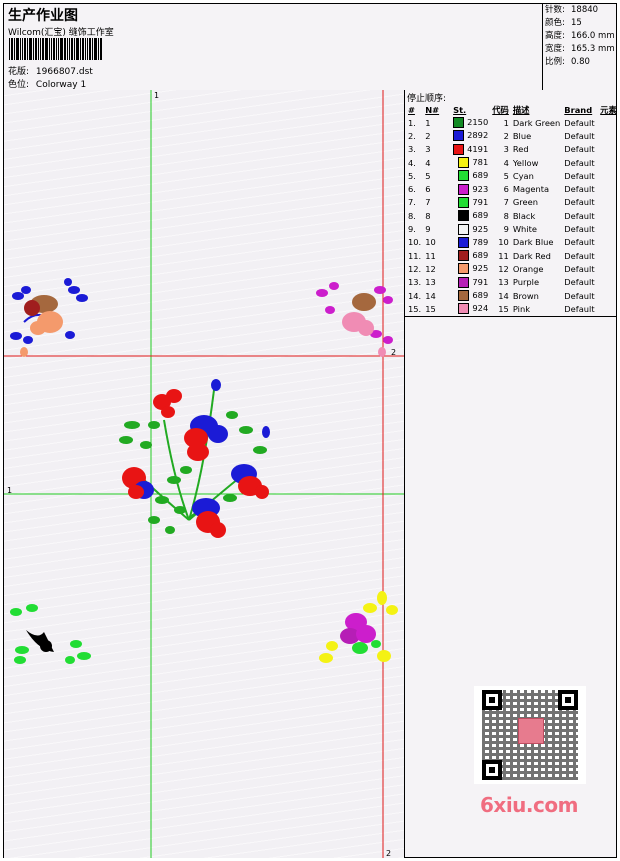 This screenshot has height=861, width=620. I want to click on stop-index: 10., so click(415, 242).